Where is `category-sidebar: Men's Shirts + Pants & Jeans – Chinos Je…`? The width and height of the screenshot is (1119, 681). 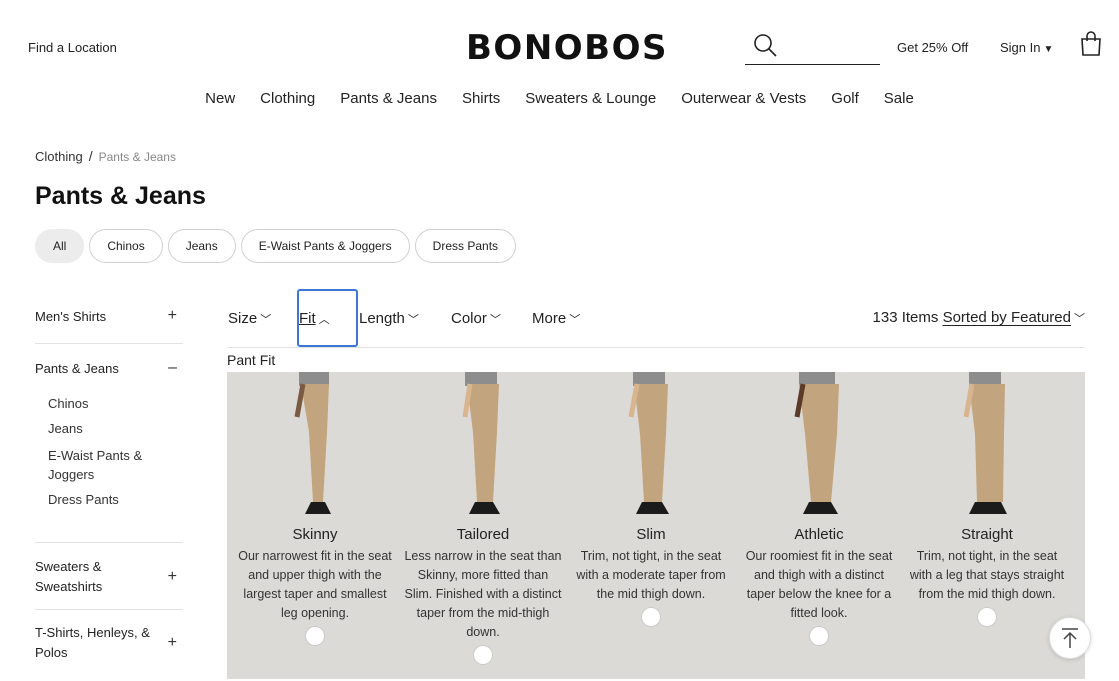 category-sidebar: Men's Shirts + Pants & Jeans – Chinos Je… is located at coordinates (109, 484).